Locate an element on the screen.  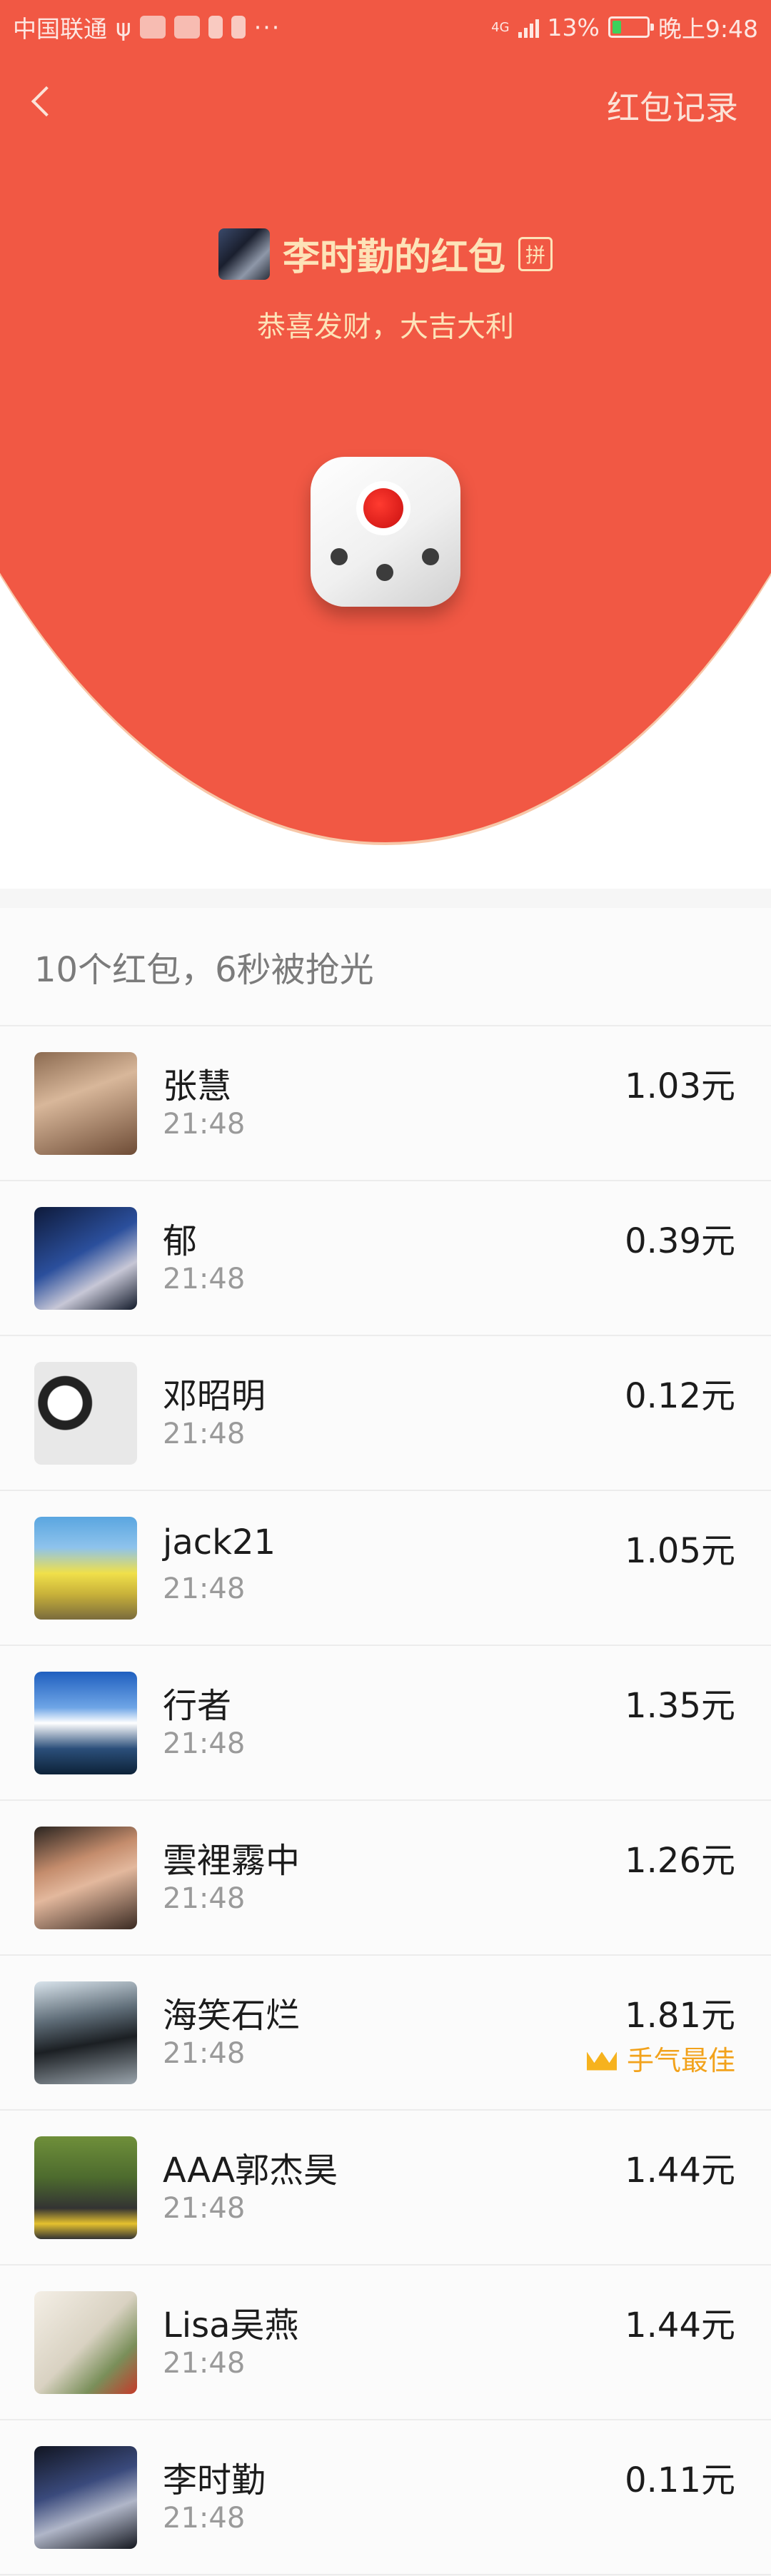
recipient-row: 郁 21:48 0.39元 is located at coordinates (385, 1258).